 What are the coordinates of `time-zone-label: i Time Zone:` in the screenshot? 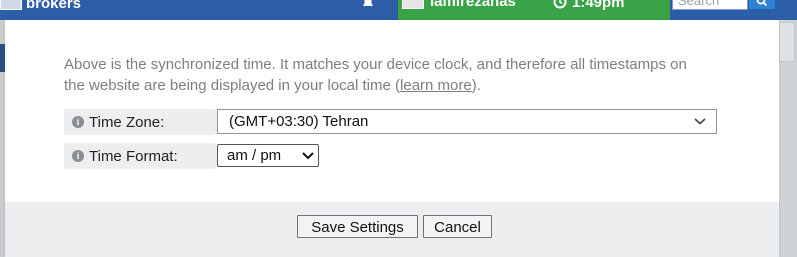 It's located at (145, 122).